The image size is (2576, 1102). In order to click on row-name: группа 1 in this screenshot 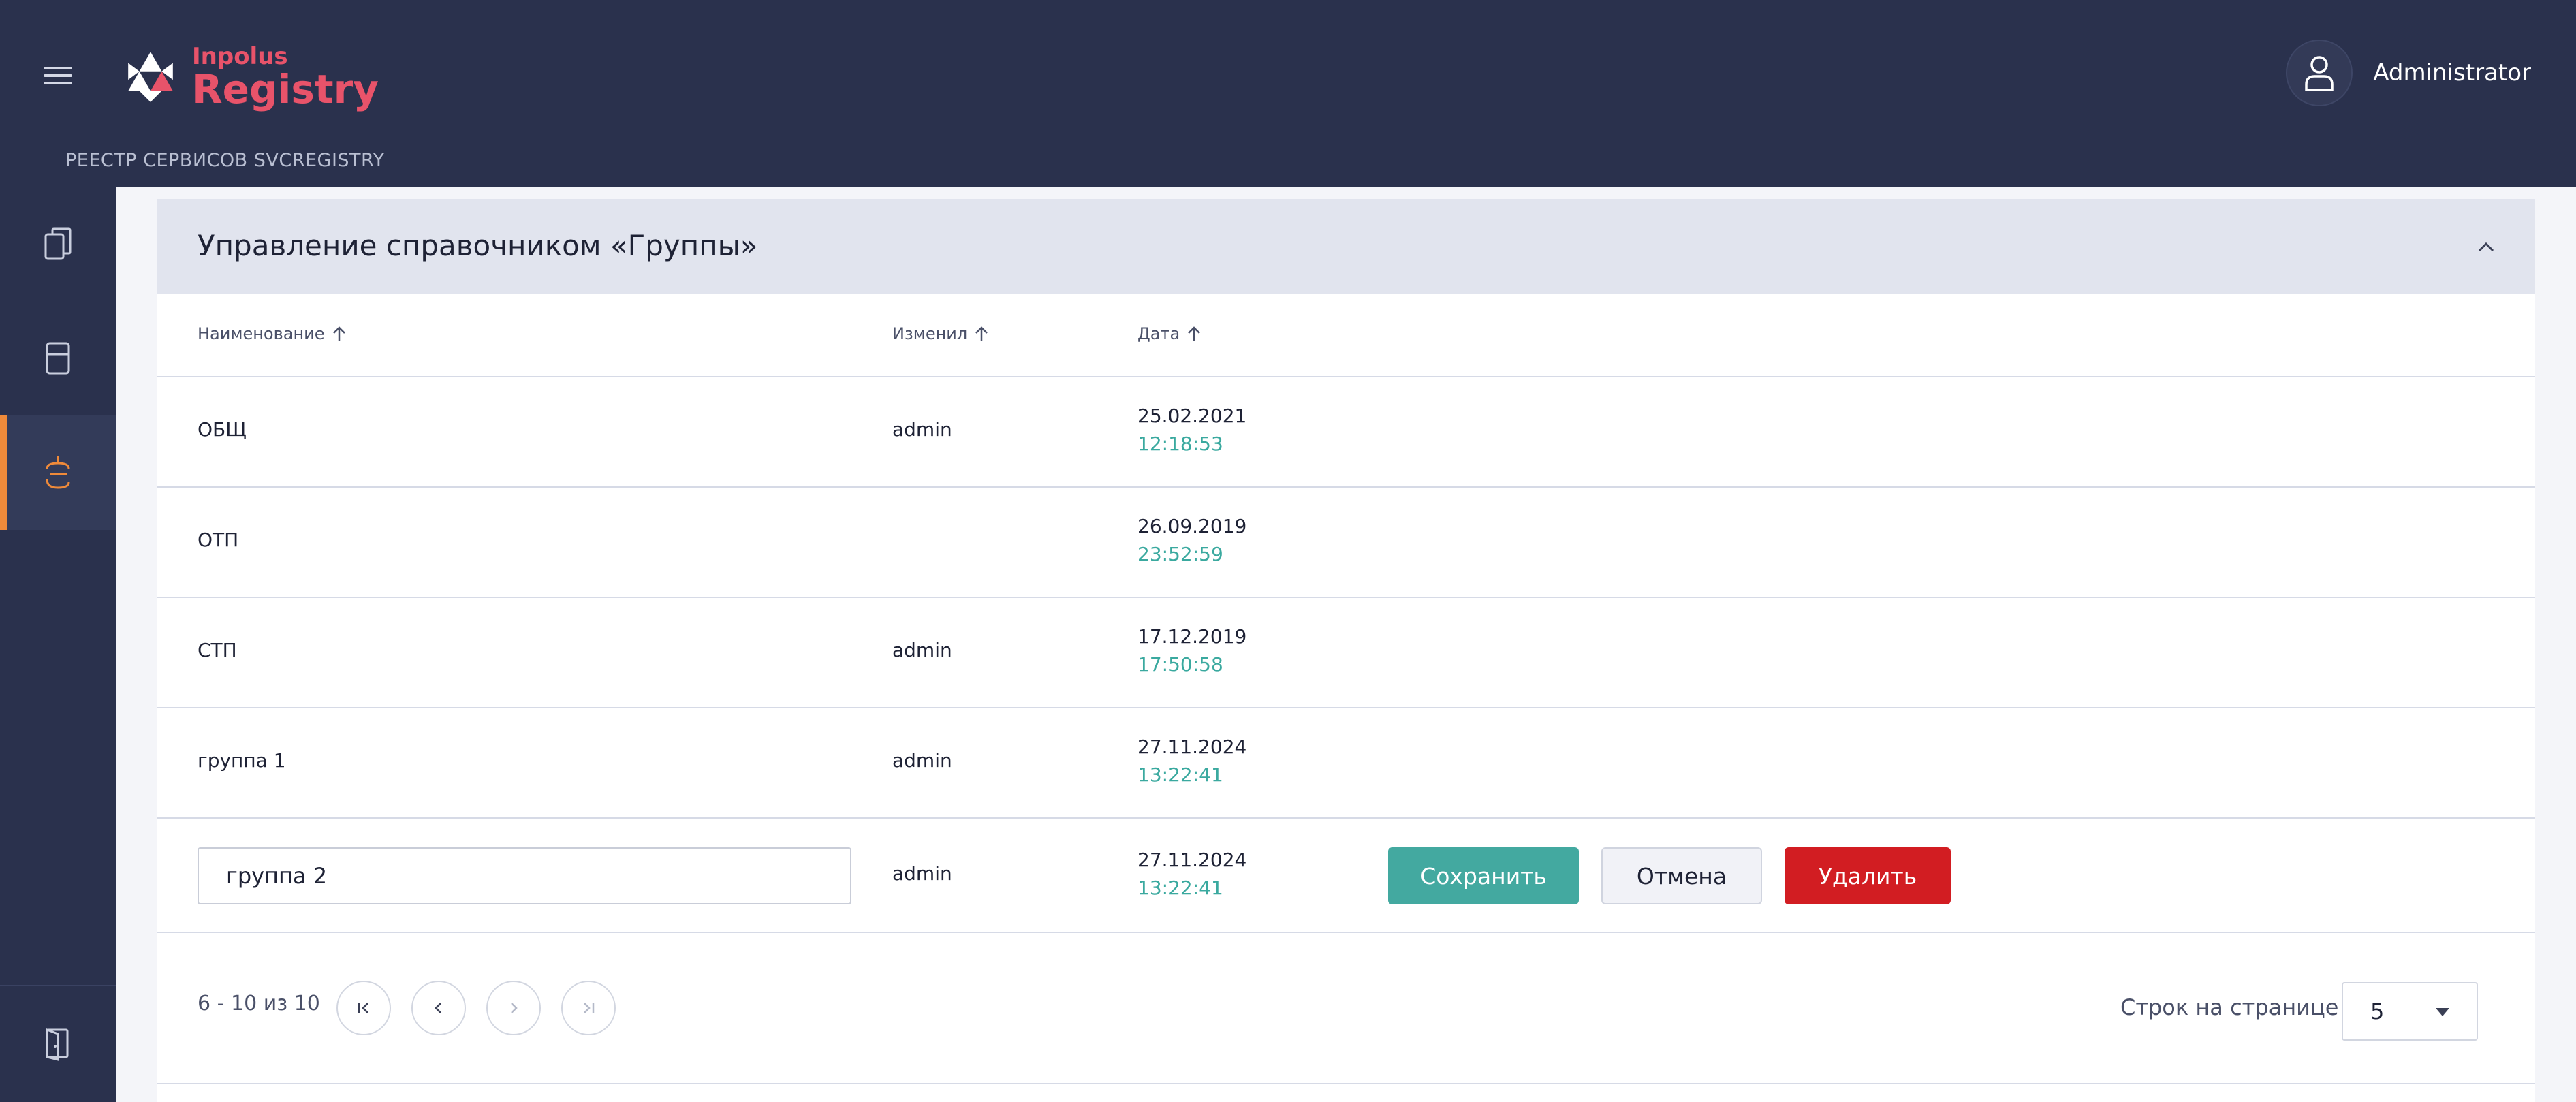, I will do `click(242, 761)`.